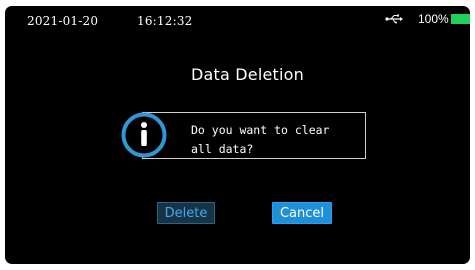  Describe the element at coordinates (237, 21) in the screenshot. I see `status-bar: 2021-01-20 16:12:32 100%` at that location.